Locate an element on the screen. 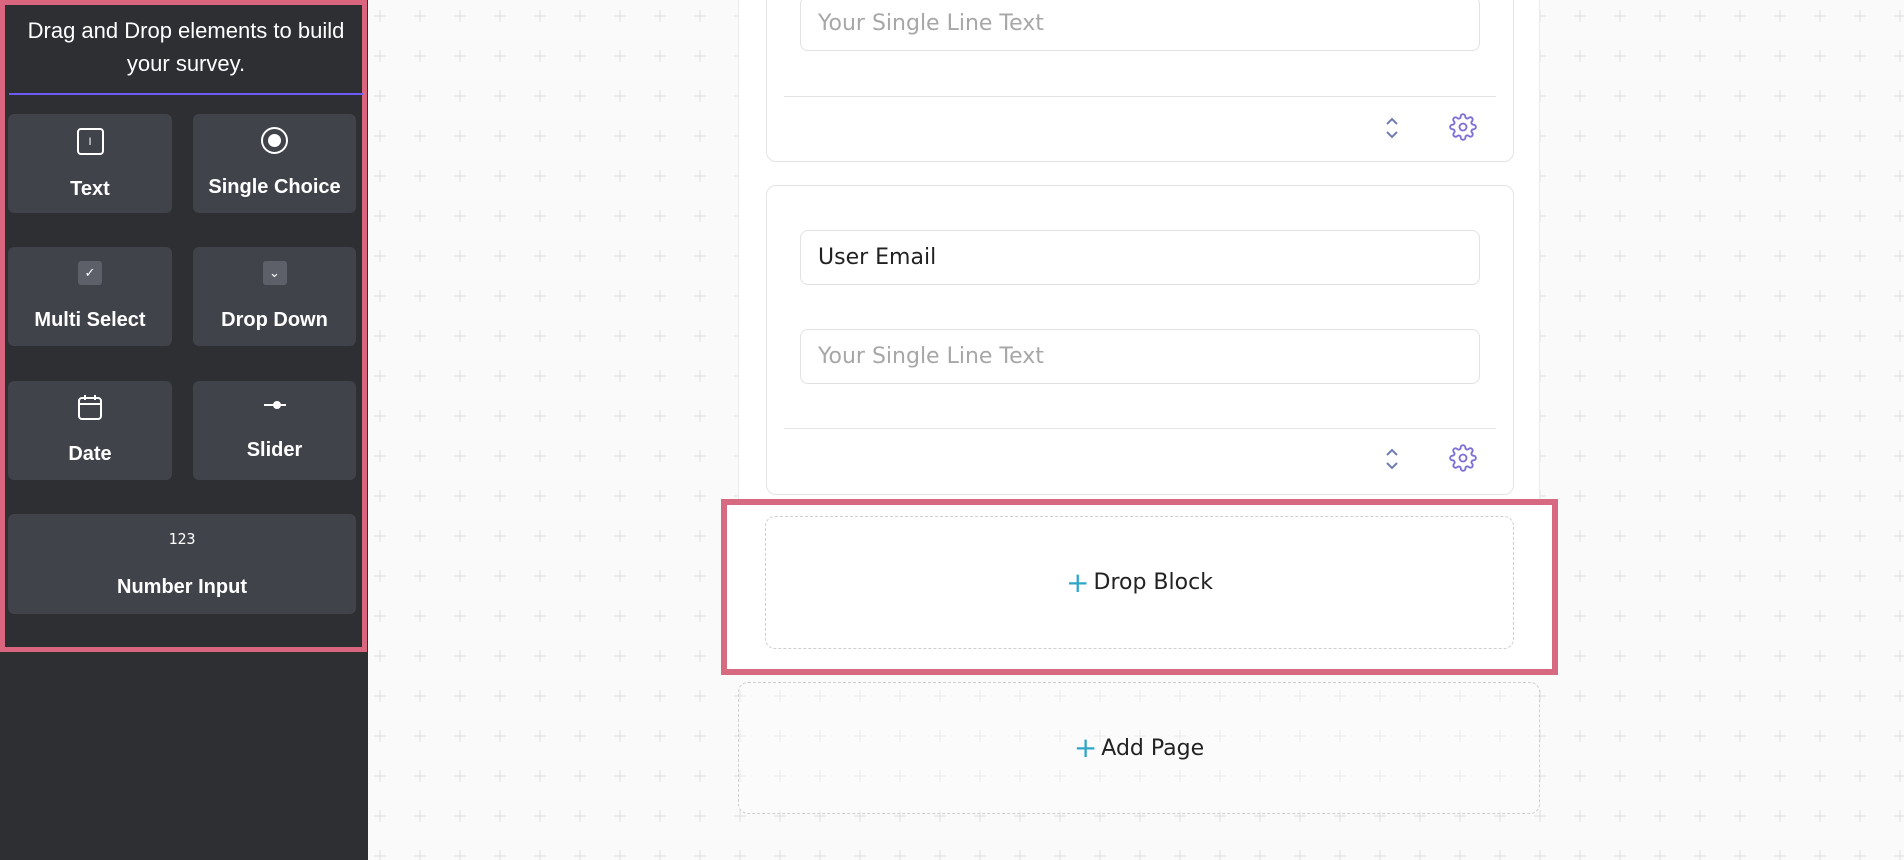 This screenshot has height=860, width=1904. element-multi-select-label: Multi Select is located at coordinates (90, 320).